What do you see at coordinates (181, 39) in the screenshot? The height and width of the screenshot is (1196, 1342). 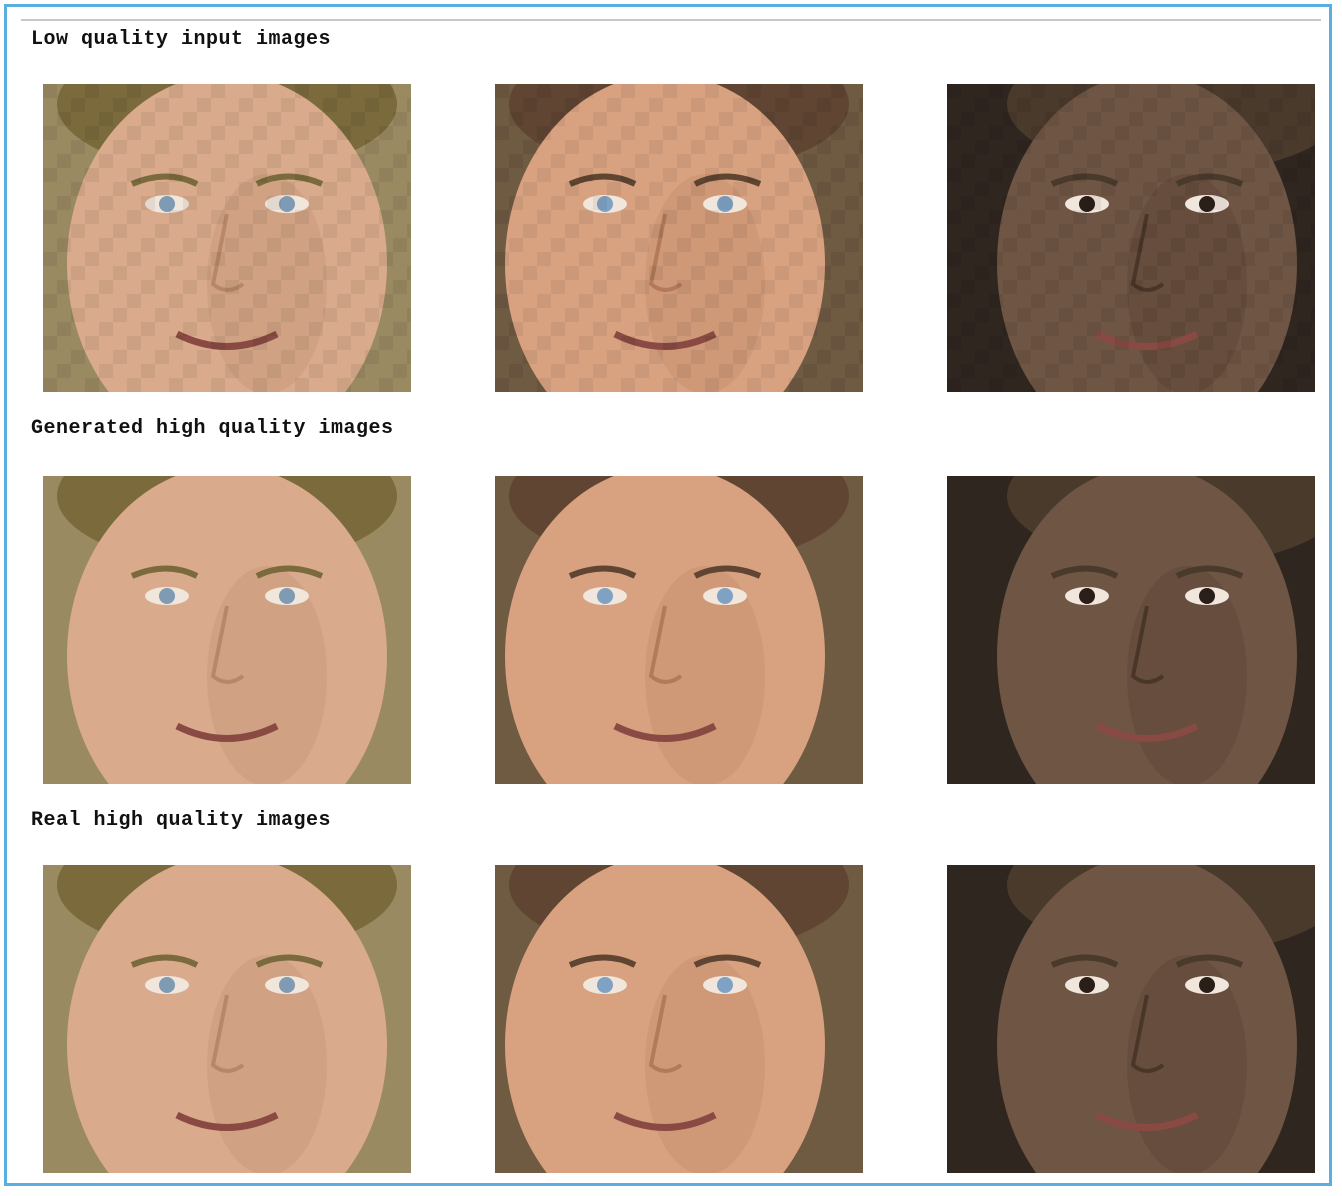 I see `section-title-low: Low quality input images` at bounding box center [181, 39].